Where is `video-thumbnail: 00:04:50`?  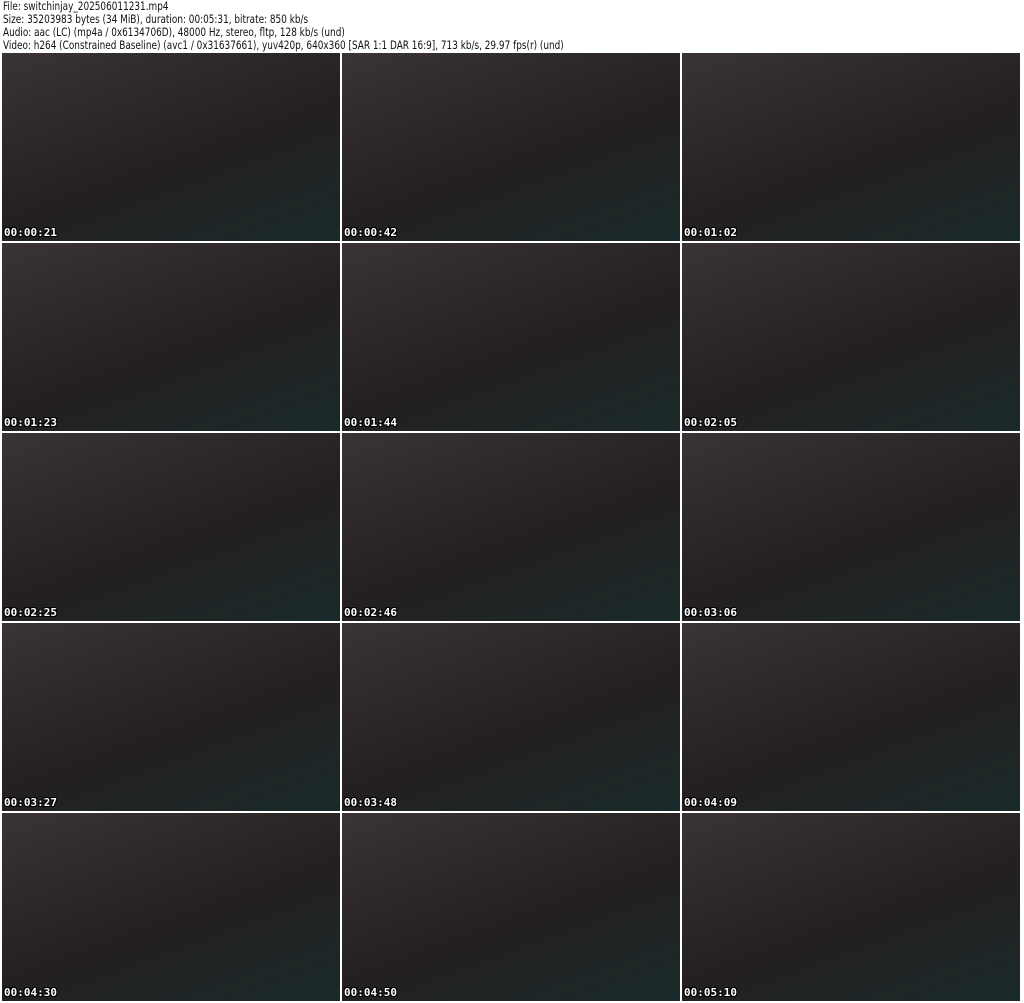
video-thumbnail: 00:04:50 is located at coordinates (511, 907).